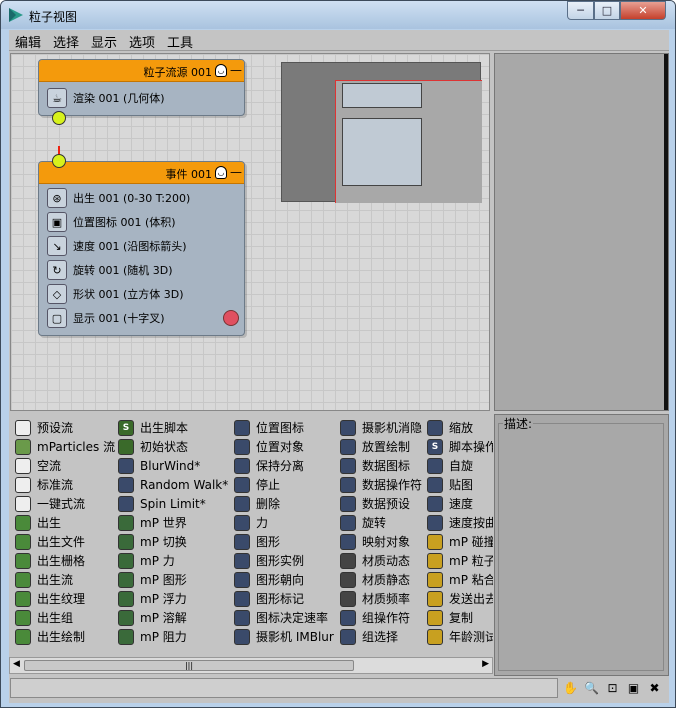  Describe the element at coordinates (141, 173) in the screenshot. I see `event-node-header: 事件 001 ◡ —` at that location.